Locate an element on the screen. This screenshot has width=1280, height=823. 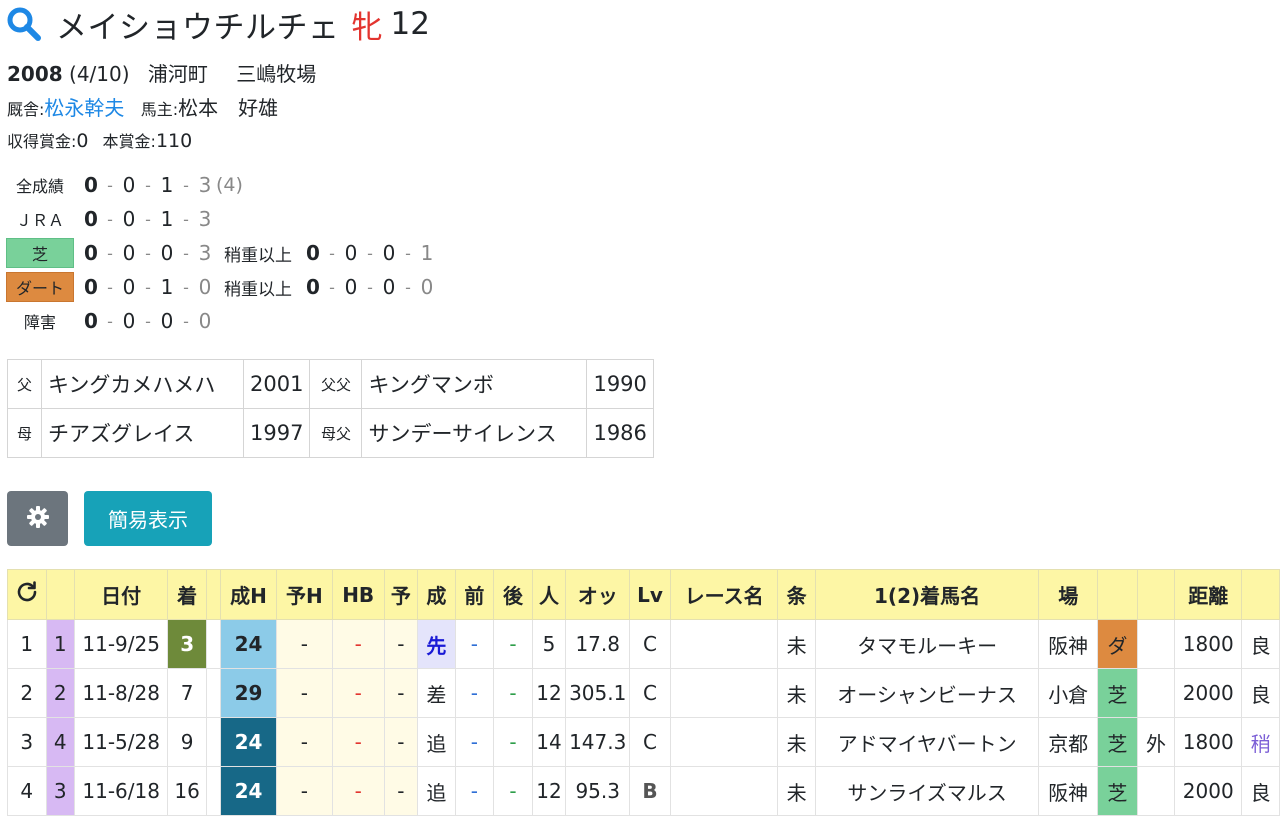
back-half: - is located at coordinates (513, 693).